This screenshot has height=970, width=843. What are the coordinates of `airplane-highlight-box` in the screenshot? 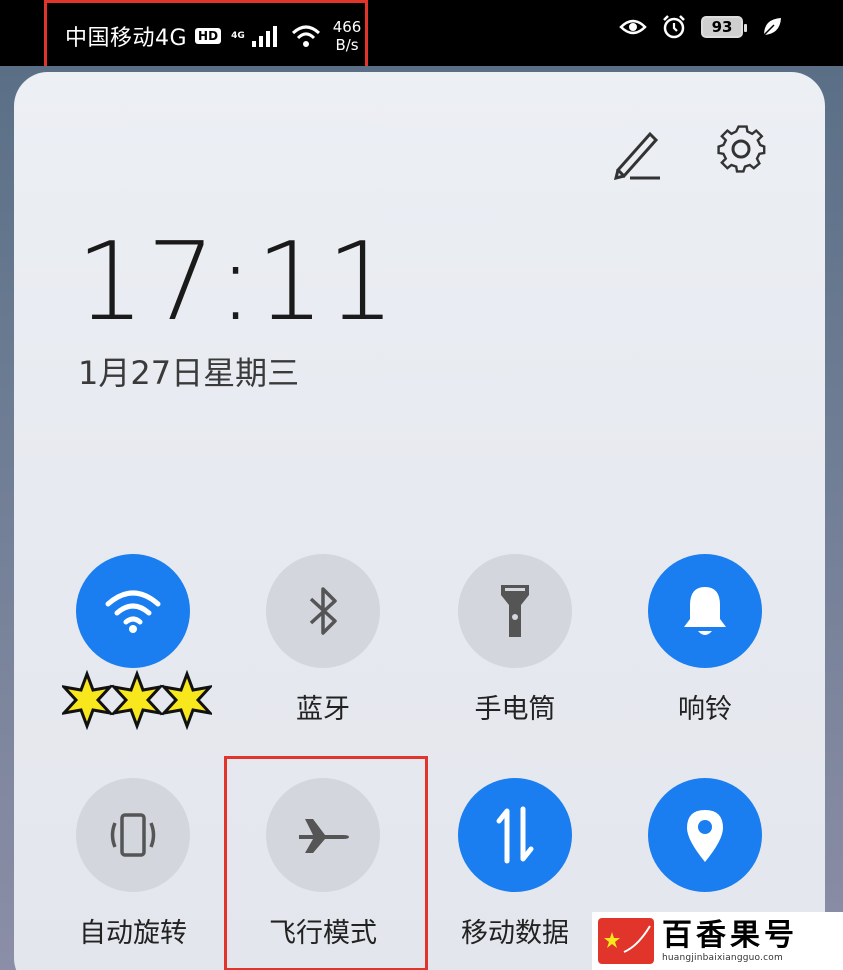 It's located at (326, 863).